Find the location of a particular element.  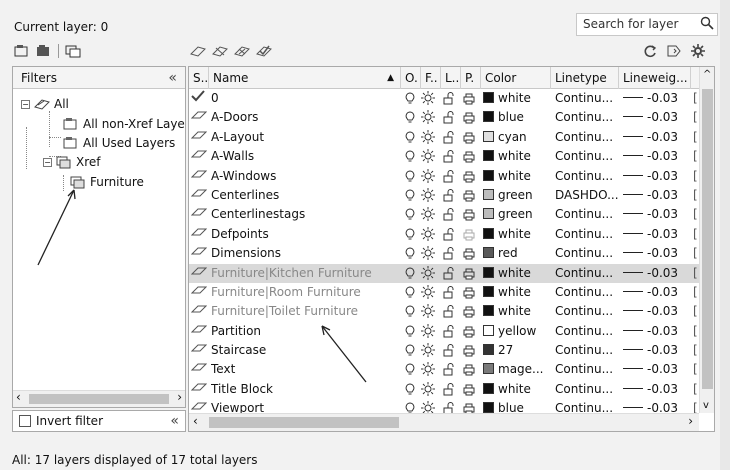

tree-node-all: − All is located at coordinates (45, 104).